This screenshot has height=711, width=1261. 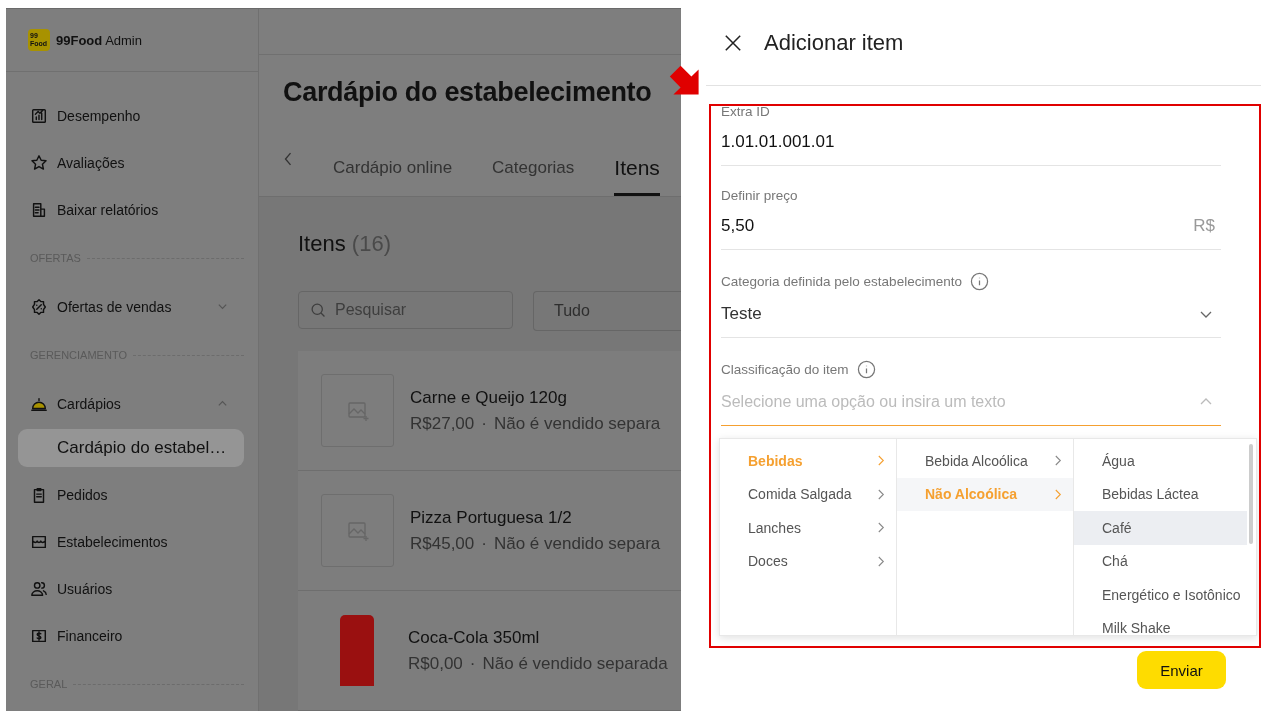 I want to click on document-icon, so click(x=39, y=209).